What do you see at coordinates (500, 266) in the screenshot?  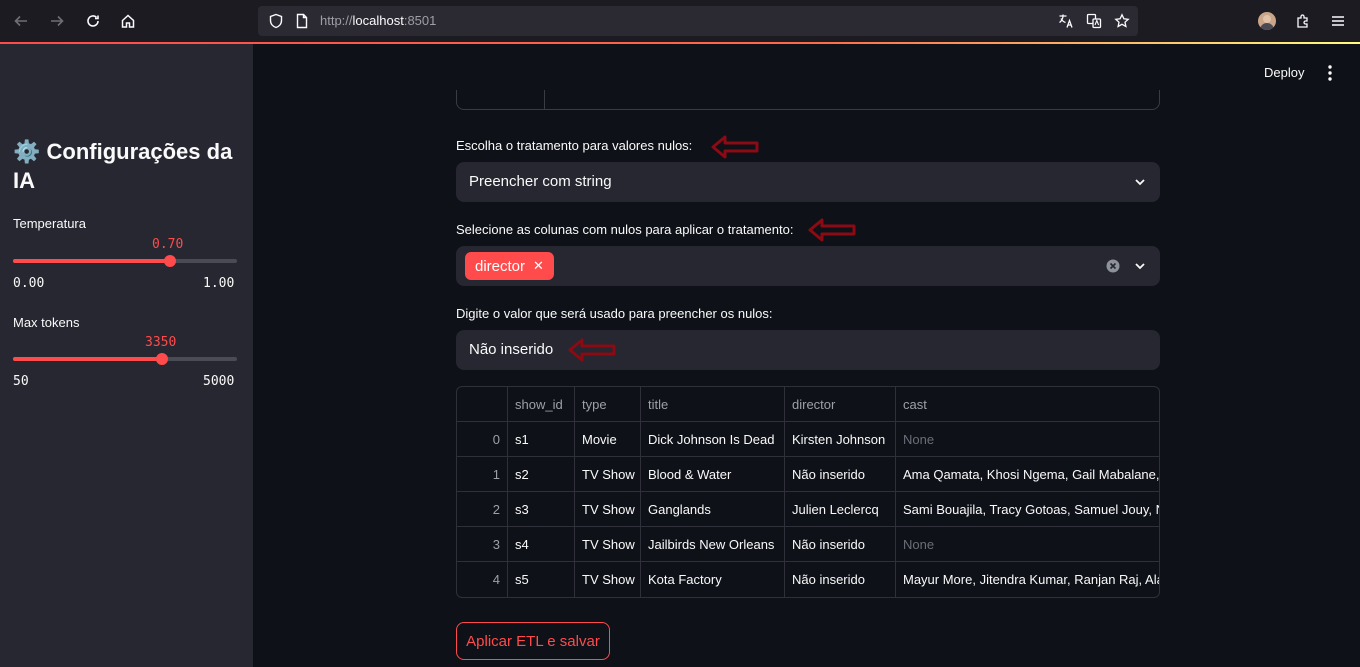 I see `tag-label: director` at bounding box center [500, 266].